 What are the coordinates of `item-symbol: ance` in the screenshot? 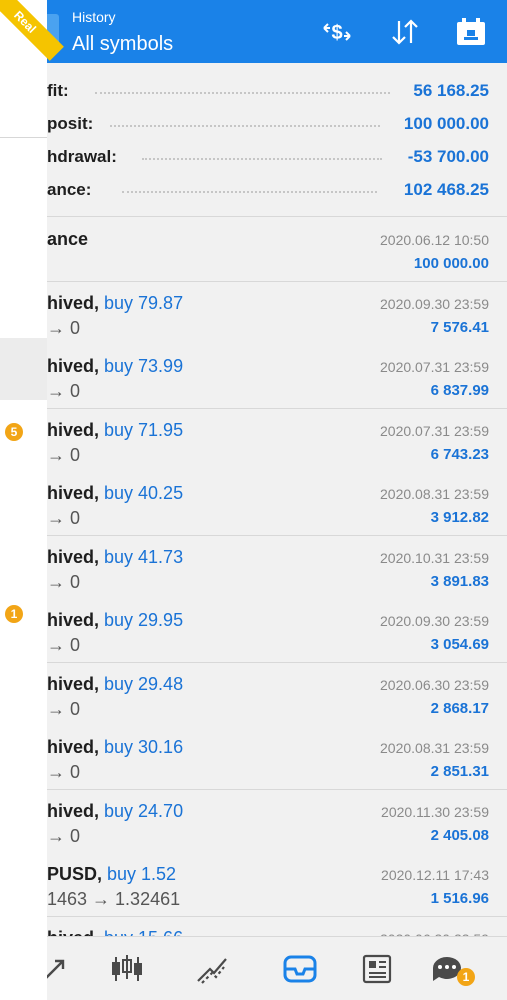 It's located at (68, 239).